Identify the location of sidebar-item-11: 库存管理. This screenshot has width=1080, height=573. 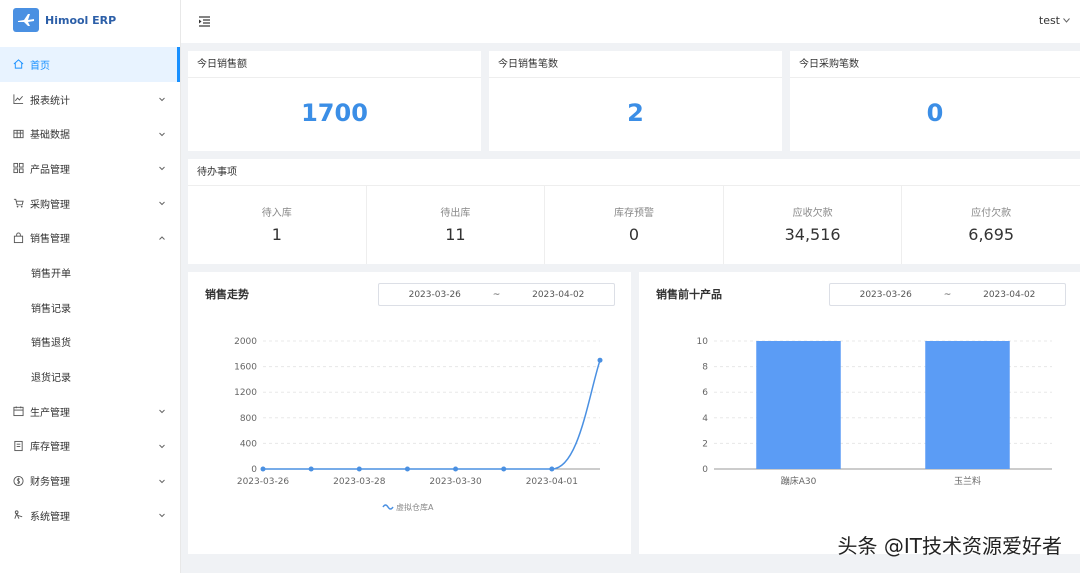
(90, 446).